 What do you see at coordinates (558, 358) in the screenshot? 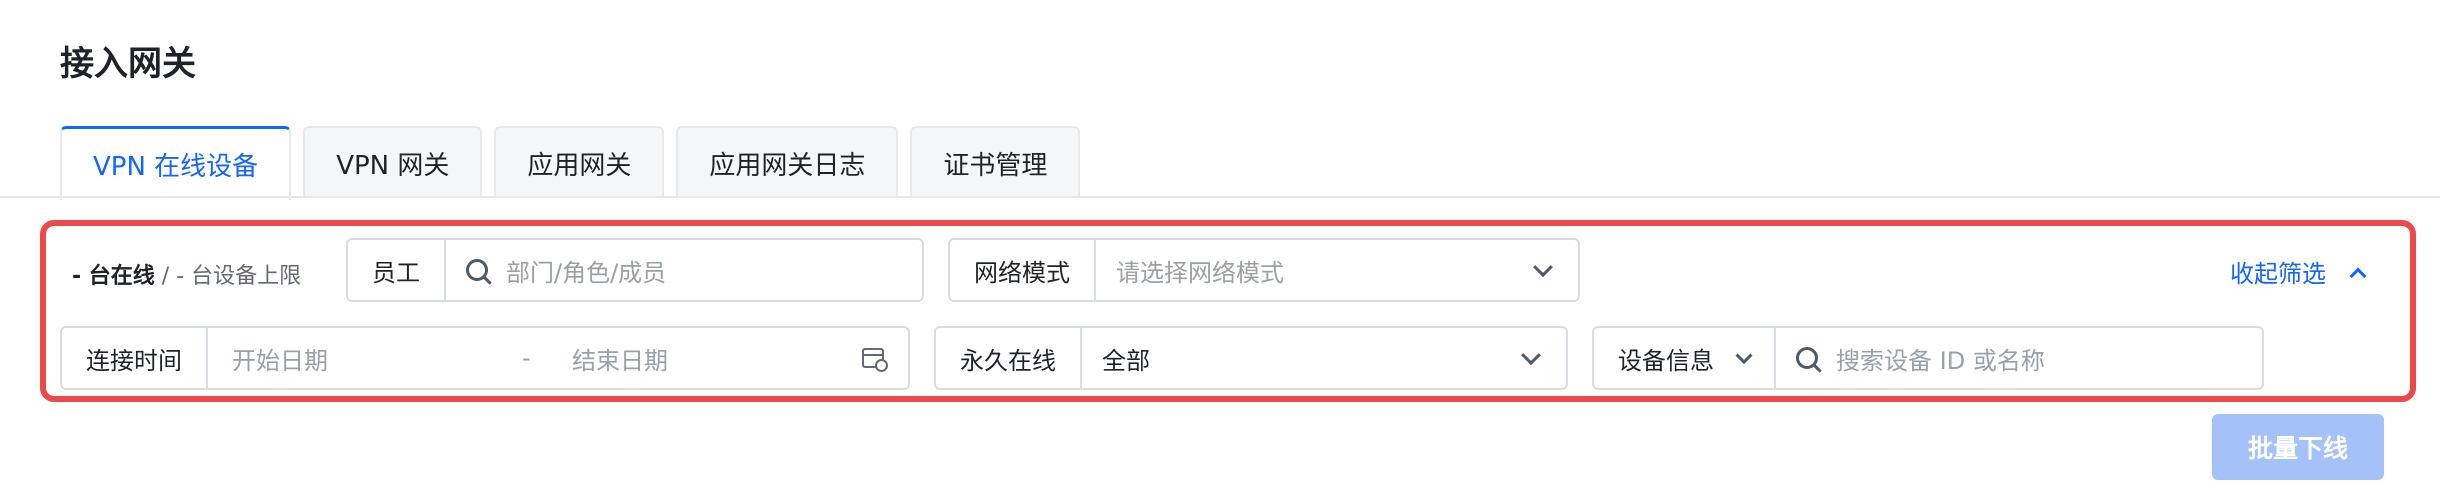
I see `date-range-picker: 开始日期 - 结束日期` at bounding box center [558, 358].